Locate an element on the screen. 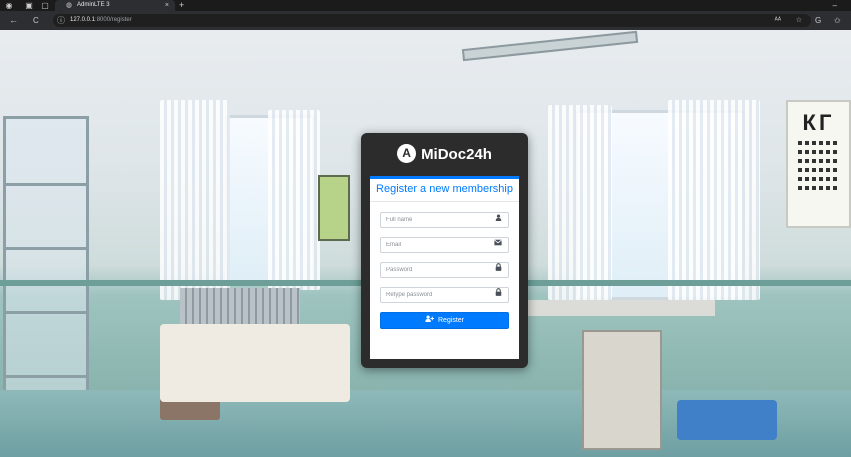 Image resolution: width=851 pixels, height=457 pixels. email-input is located at coordinates (435, 245).